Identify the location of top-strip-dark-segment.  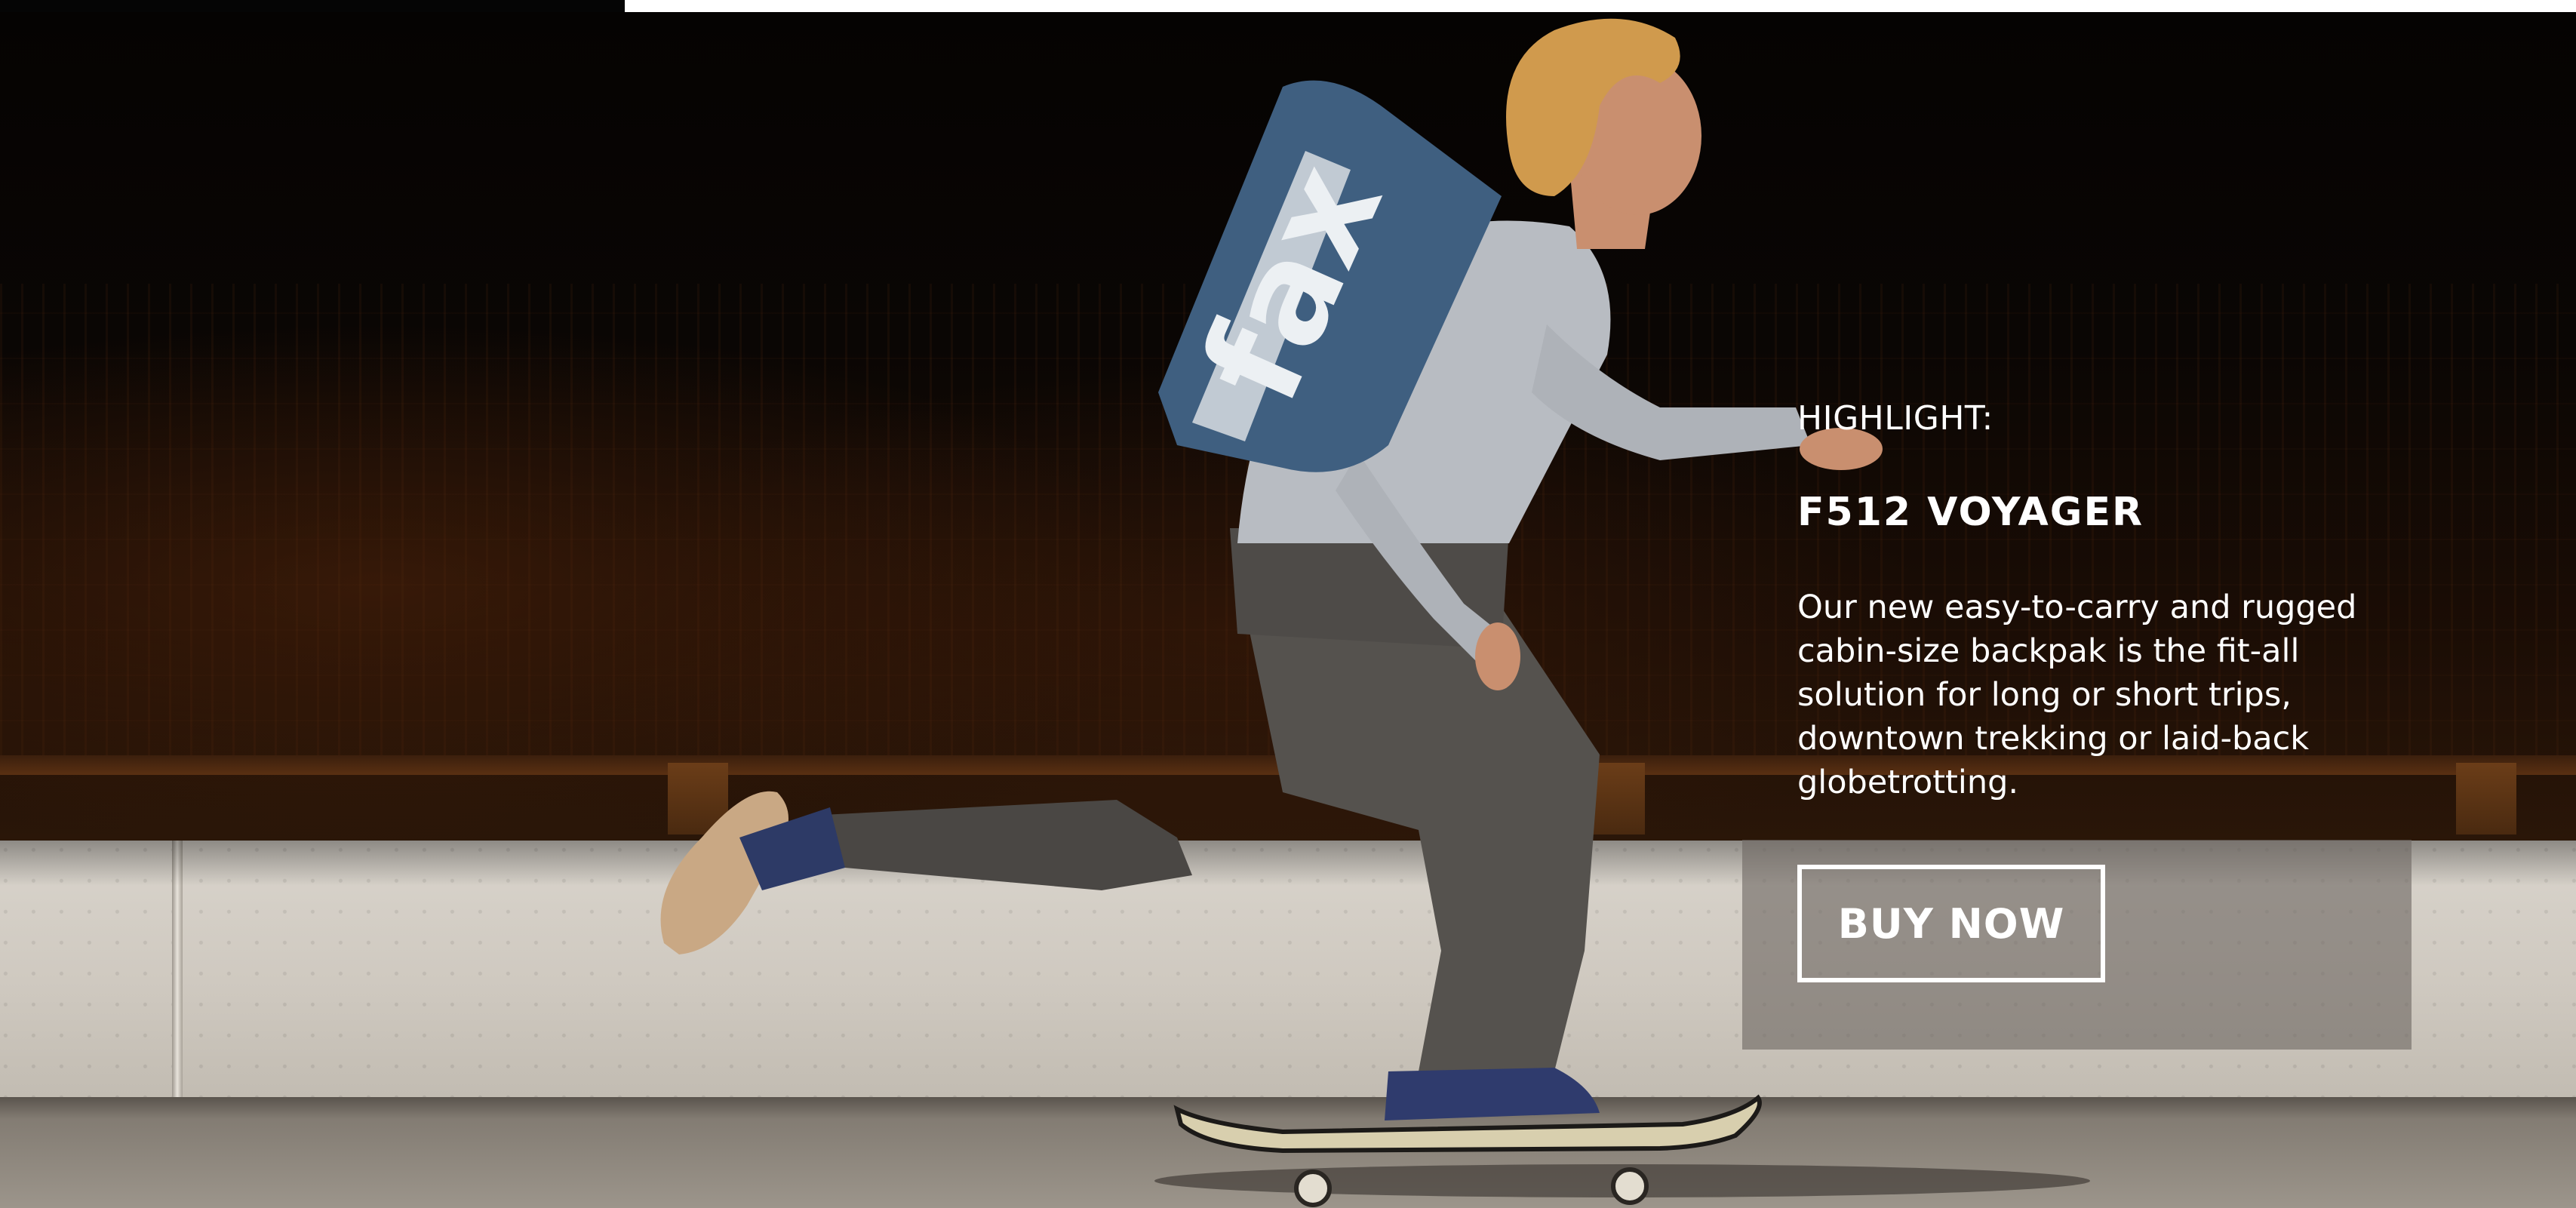
(312, 6).